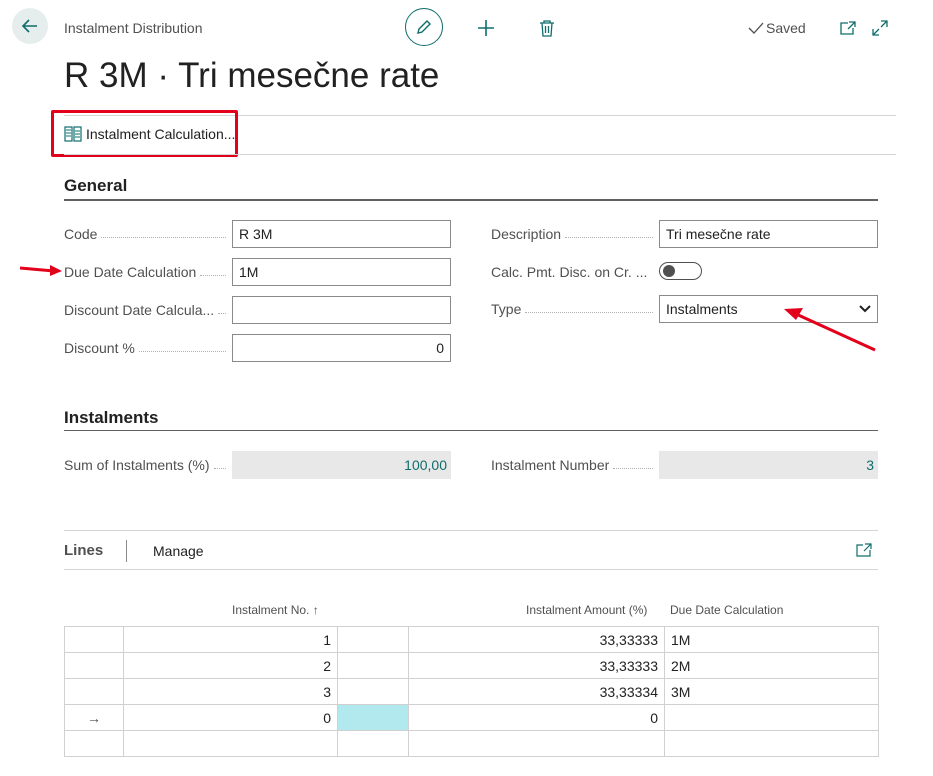 This screenshot has height=776, width=933. I want to click on annotation-highlight-box, so click(144, 133).